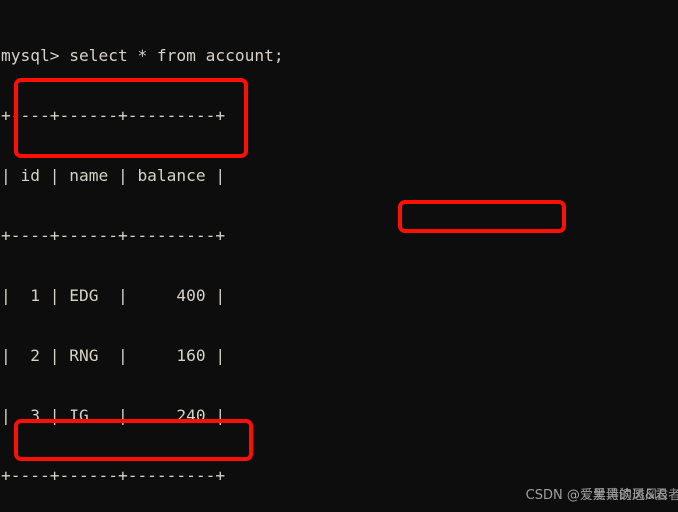 The image size is (678, 512). I want to click on console-line: | 2 | RNG | 160 |, so click(113, 355).